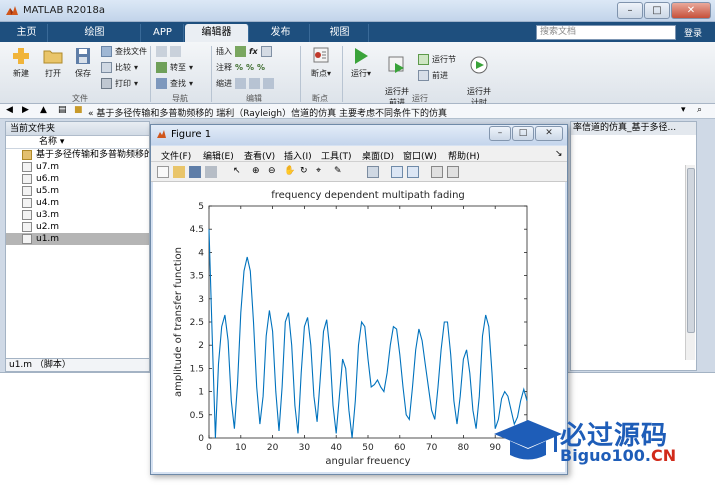  What do you see at coordinates (298, 155) in the screenshot?
I see `menu-insert: 插入(I)` at bounding box center [298, 155].